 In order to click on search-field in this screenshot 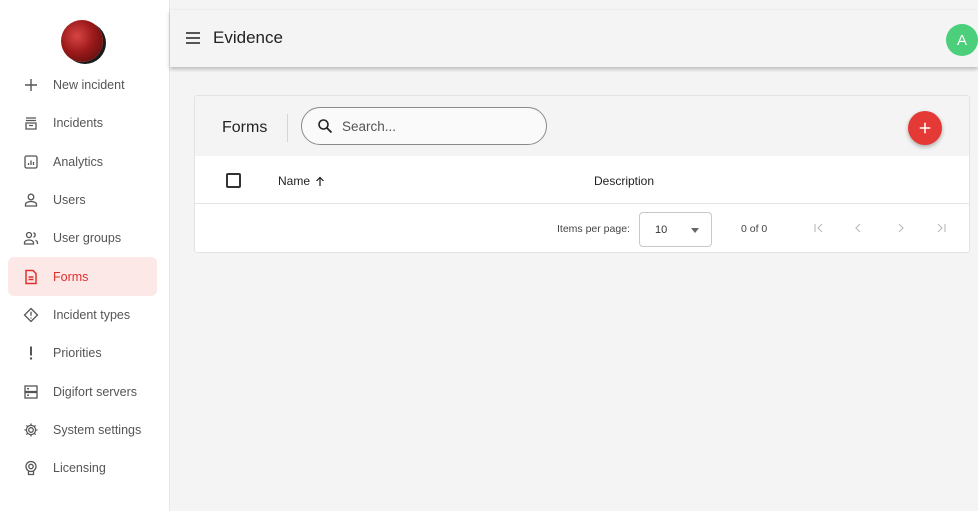, I will do `click(424, 126)`.